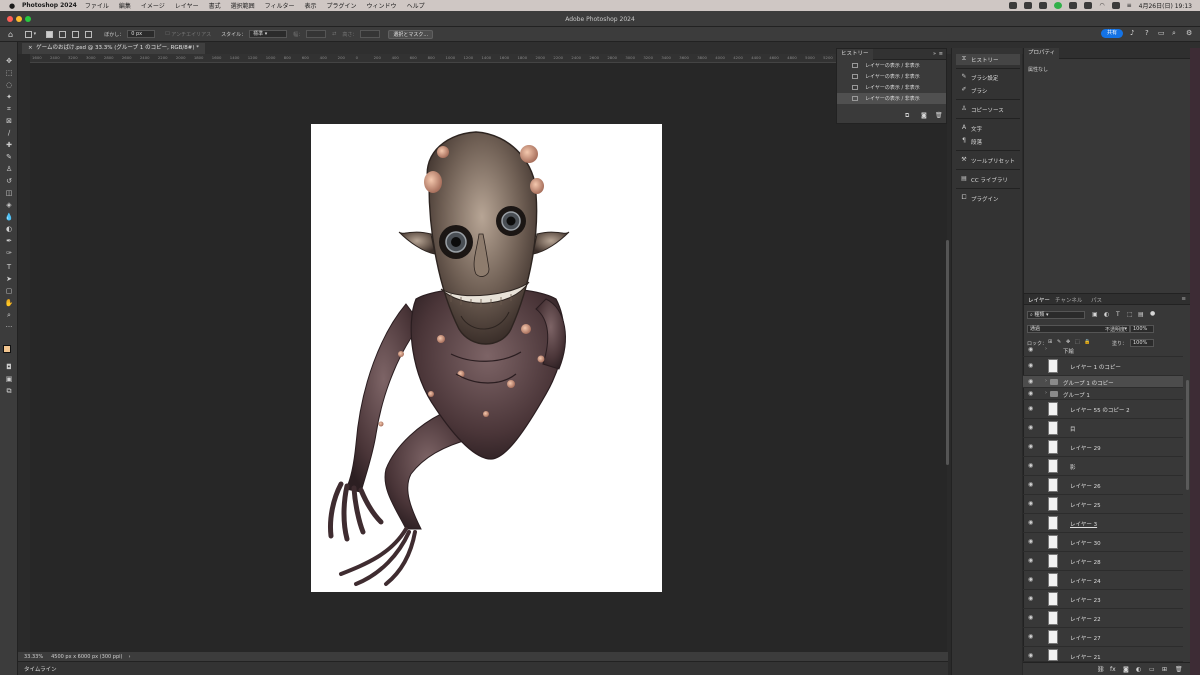 This screenshot has width=1200, height=675. Describe the element at coordinates (1189, 33) in the screenshot. I see `settings-icon: ⚙` at that location.